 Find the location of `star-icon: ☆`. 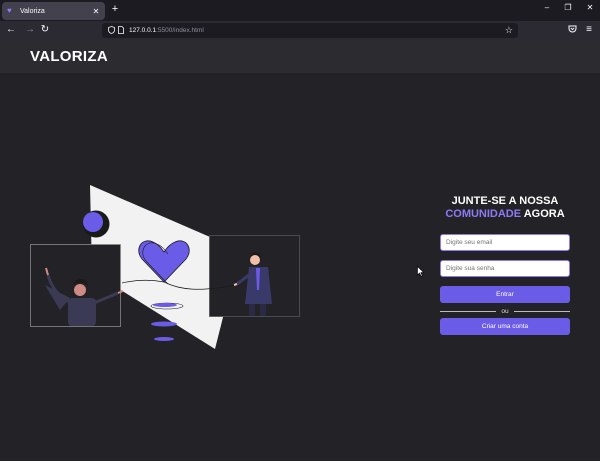

star-icon: ☆ is located at coordinates (509, 30).